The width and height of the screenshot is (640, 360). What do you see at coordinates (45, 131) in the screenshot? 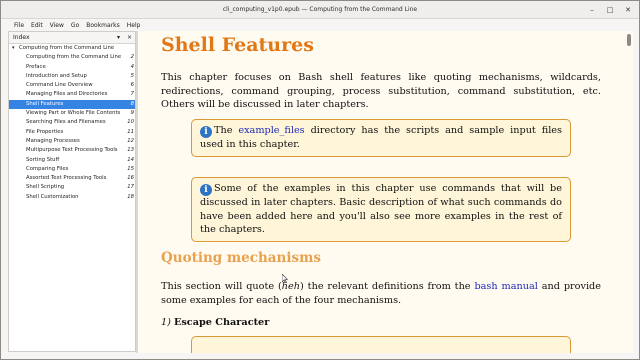
I see `toc-item-label: File Properties` at bounding box center [45, 131].